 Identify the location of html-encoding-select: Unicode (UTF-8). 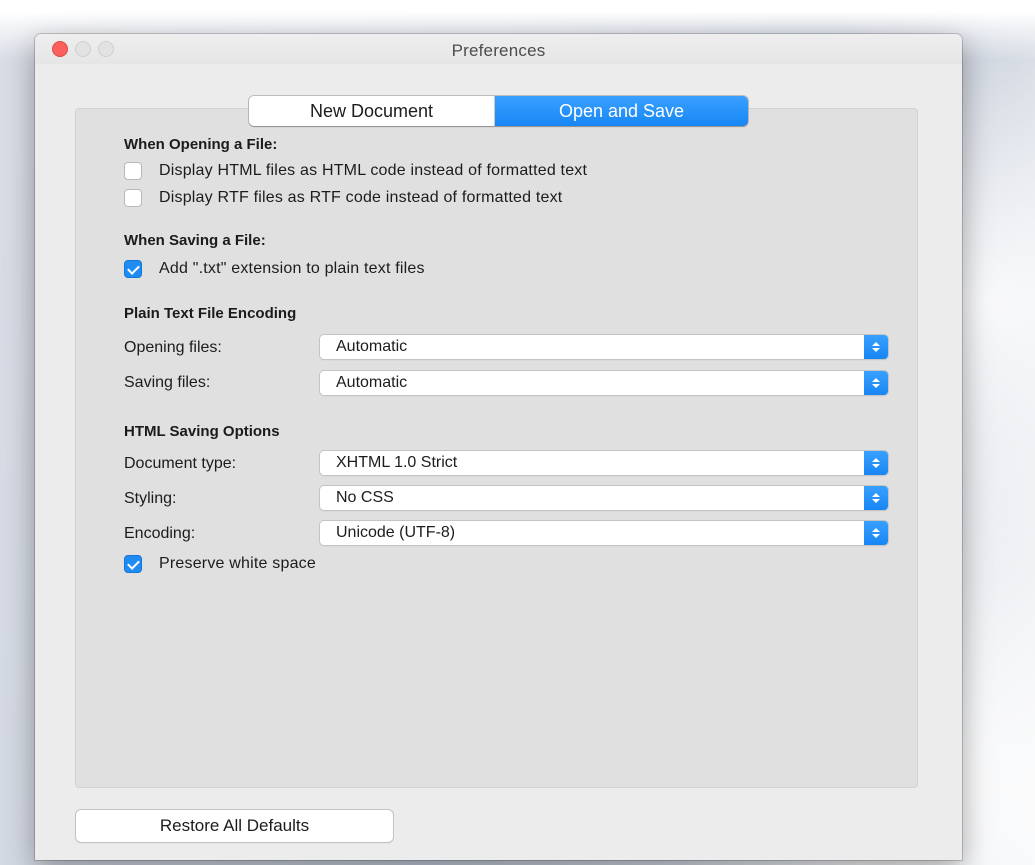
(604, 533).